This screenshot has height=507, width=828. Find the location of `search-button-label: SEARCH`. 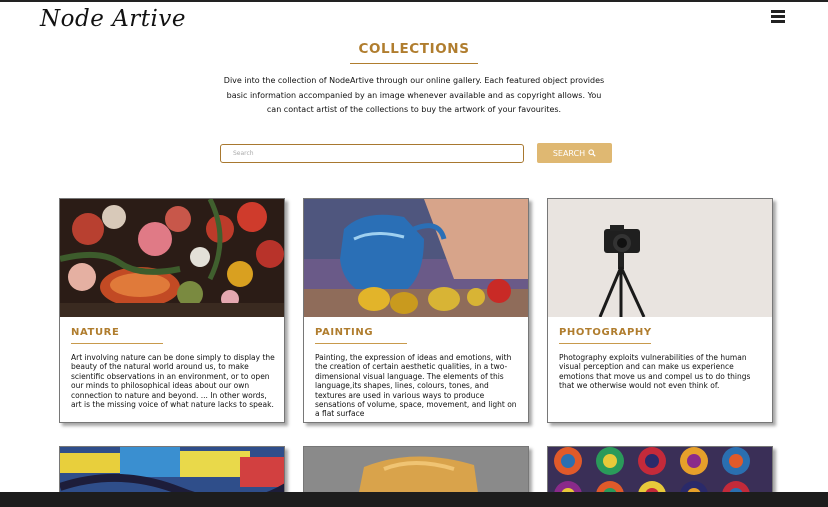

search-button-label: SEARCH is located at coordinates (569, 153).